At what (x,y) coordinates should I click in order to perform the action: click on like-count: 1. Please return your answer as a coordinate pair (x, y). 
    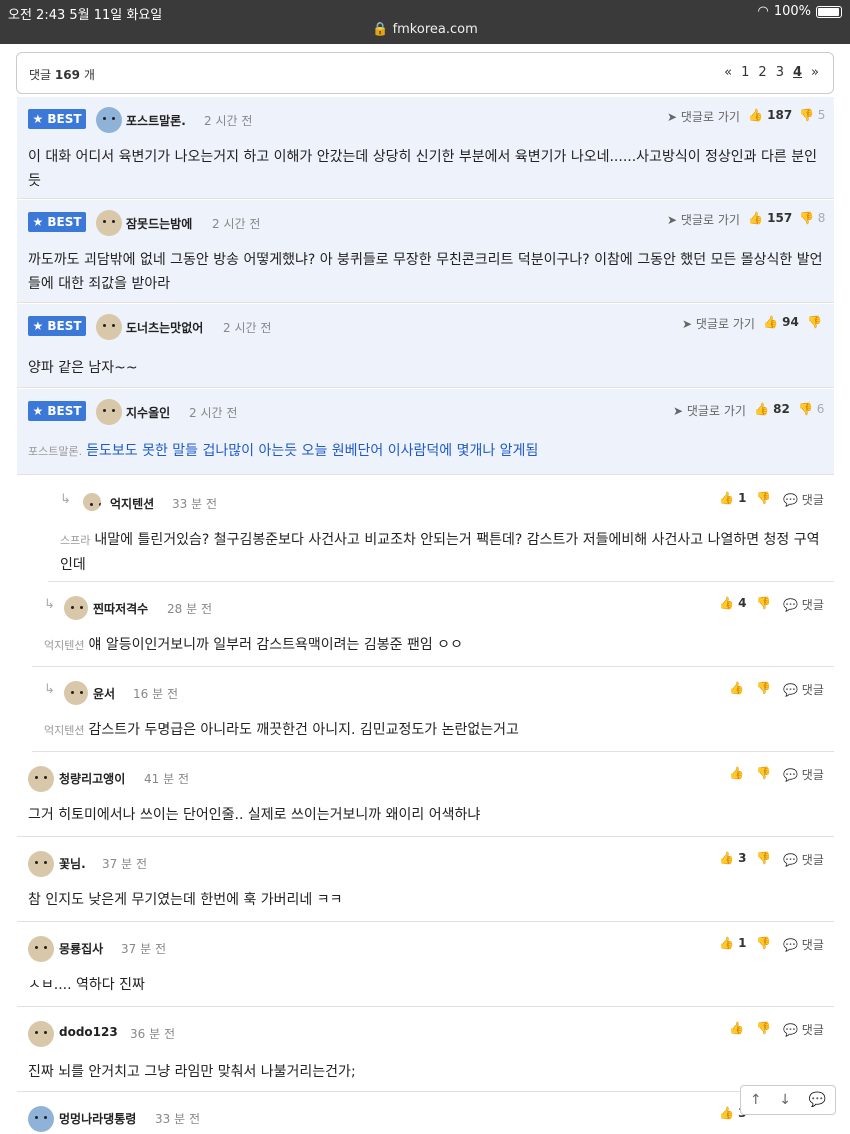
    Looking at the image, I should click on (742, 498).